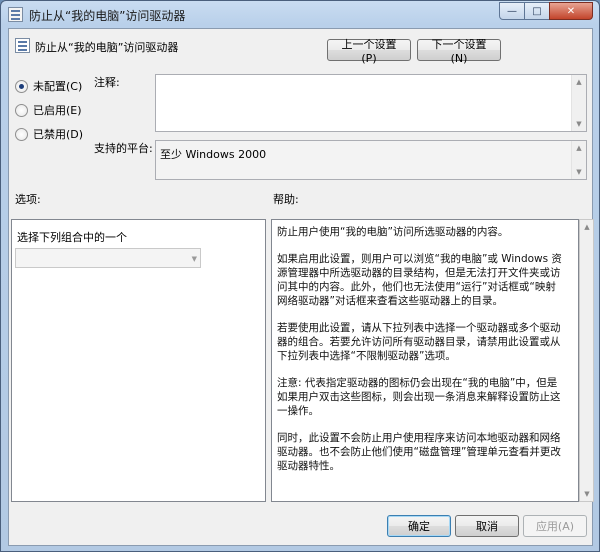 The width and height of the screenshot is (600, 552). I want to click on radio-enabled: 已启用(E), so click(48, 110).